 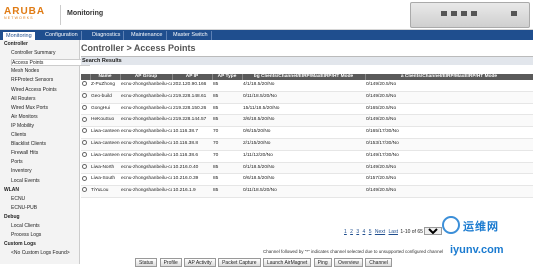 I want to click on sidebar-item: IP Mobility, so click(x=50, y=126).